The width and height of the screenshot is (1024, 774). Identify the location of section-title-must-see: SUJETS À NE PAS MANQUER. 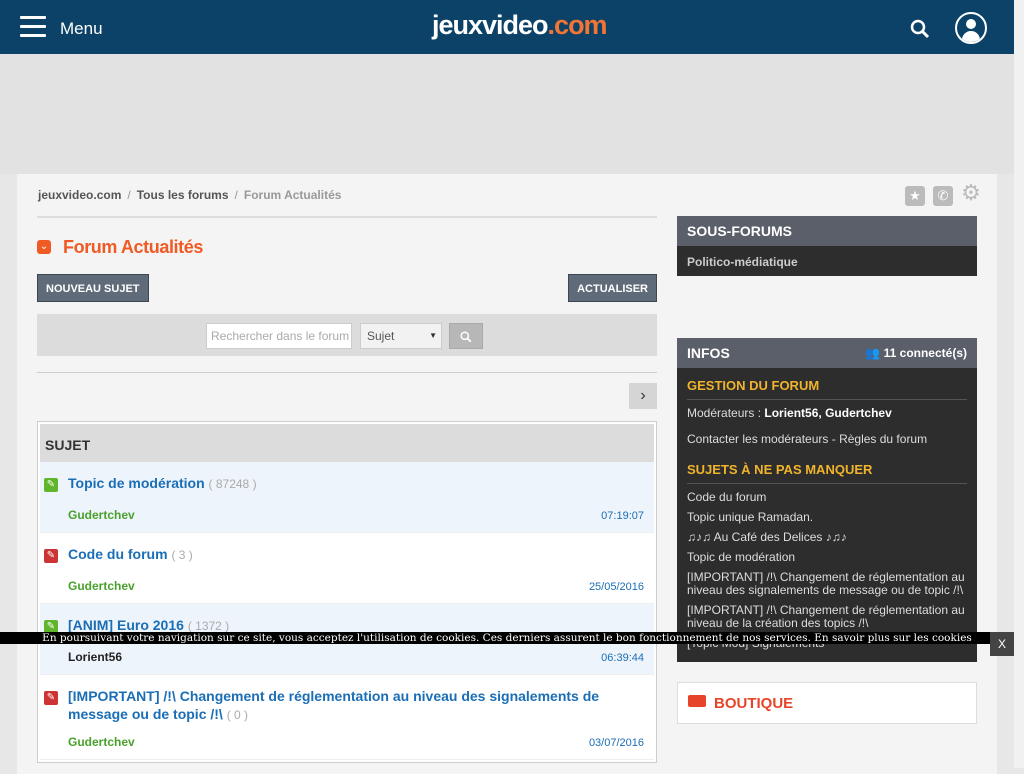
(780, 469).